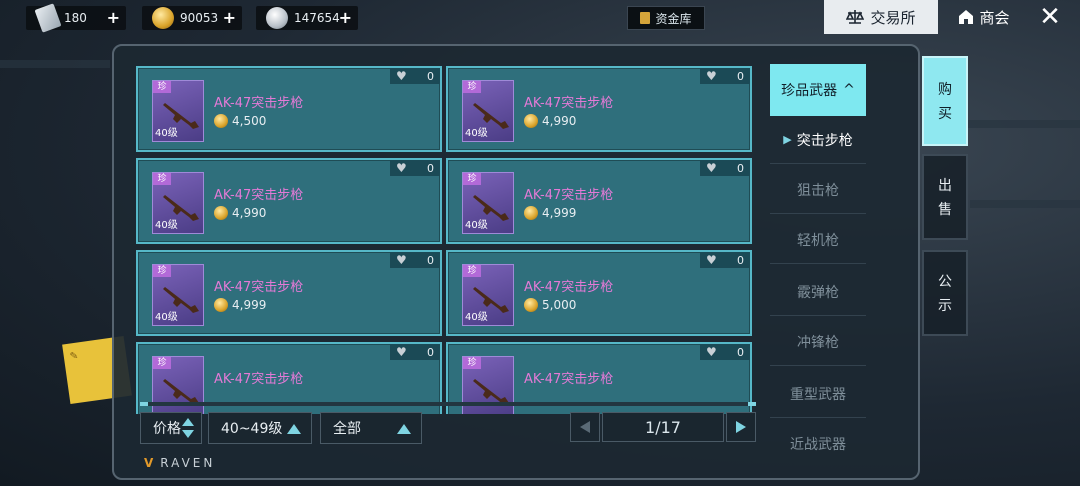 The height and width of the screenshot is (486, 1080). What do you see at coordinates (818, 436) in the screenshot?
I see `category-melee: 近战武器` at bounding box center [818, 436].